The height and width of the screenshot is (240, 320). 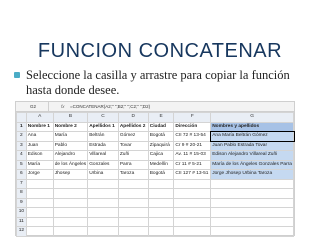 What do you see at coordinates (103, 155) in the screenshot?
I see `sheet-cell: Villareal` at bounding box center [103, 155].